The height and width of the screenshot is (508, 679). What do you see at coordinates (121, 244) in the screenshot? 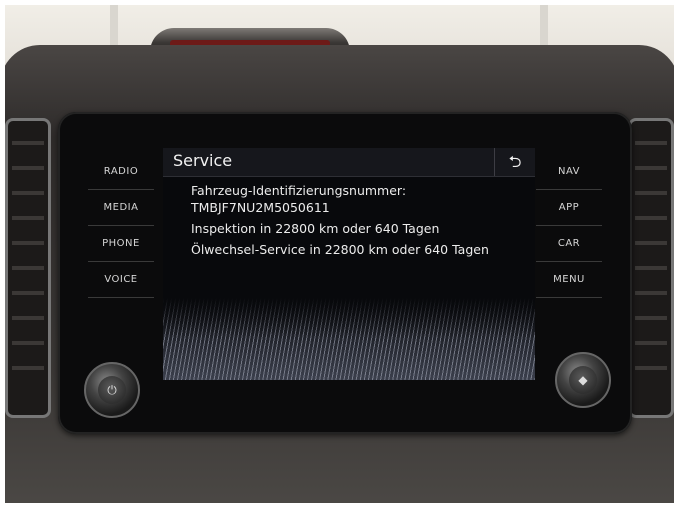
I see `phone-button: PHONE` at bounding box center [121, 244].